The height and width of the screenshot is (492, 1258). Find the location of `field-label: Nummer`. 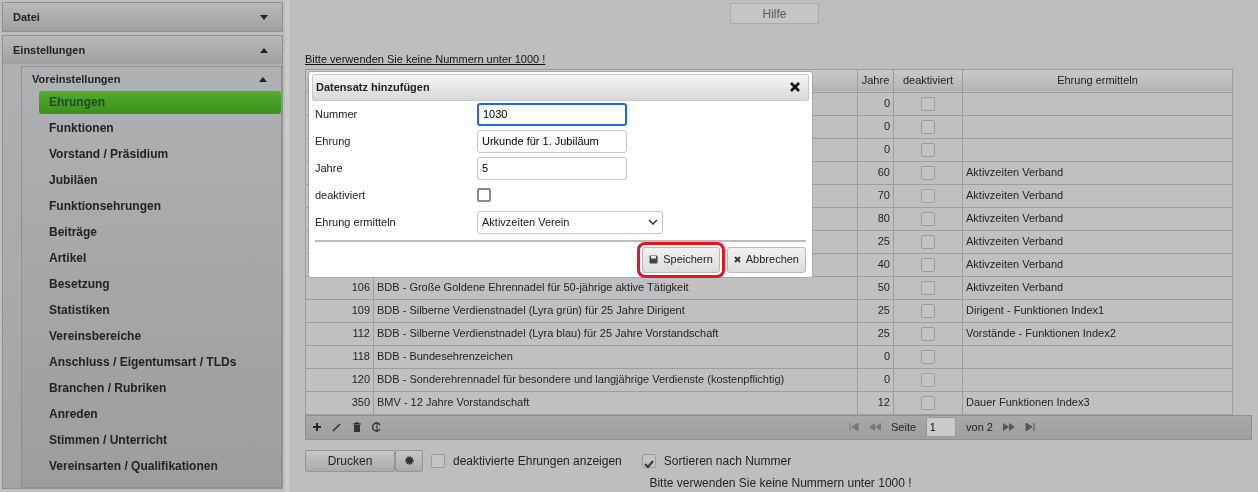

field-label: Nummer is located at coordinates (337, 114).